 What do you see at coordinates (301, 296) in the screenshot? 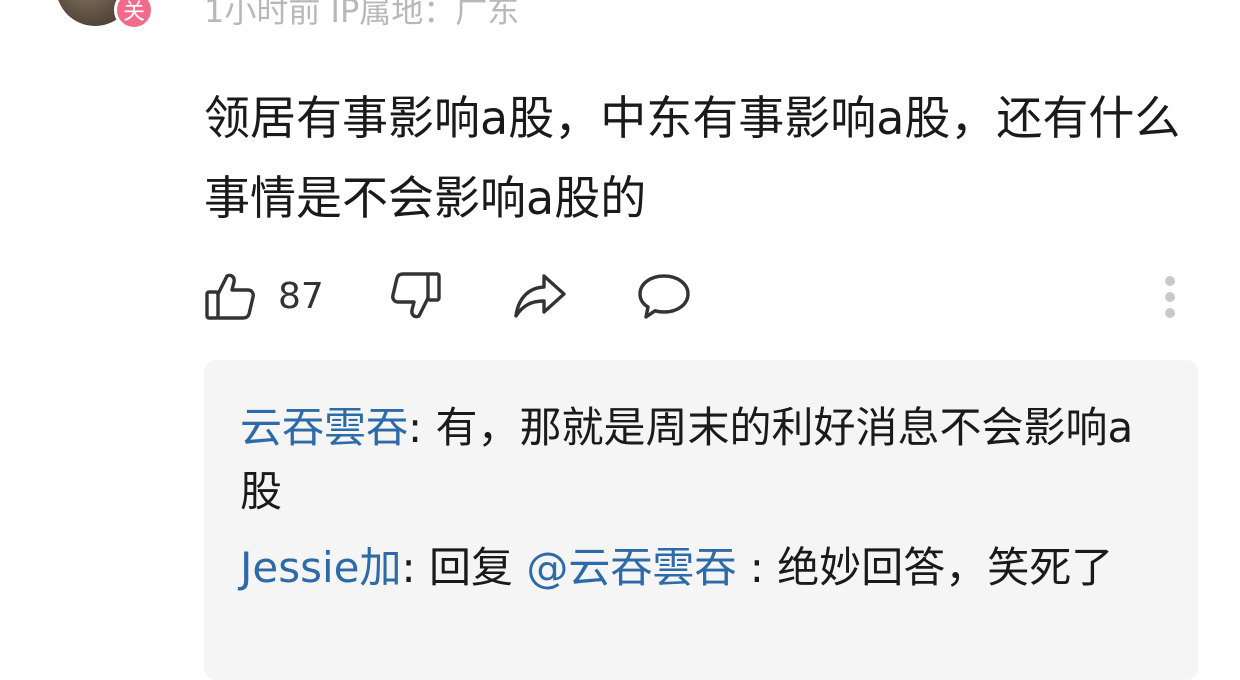
I see `like-count: 87` at bounding box center [301, 296].